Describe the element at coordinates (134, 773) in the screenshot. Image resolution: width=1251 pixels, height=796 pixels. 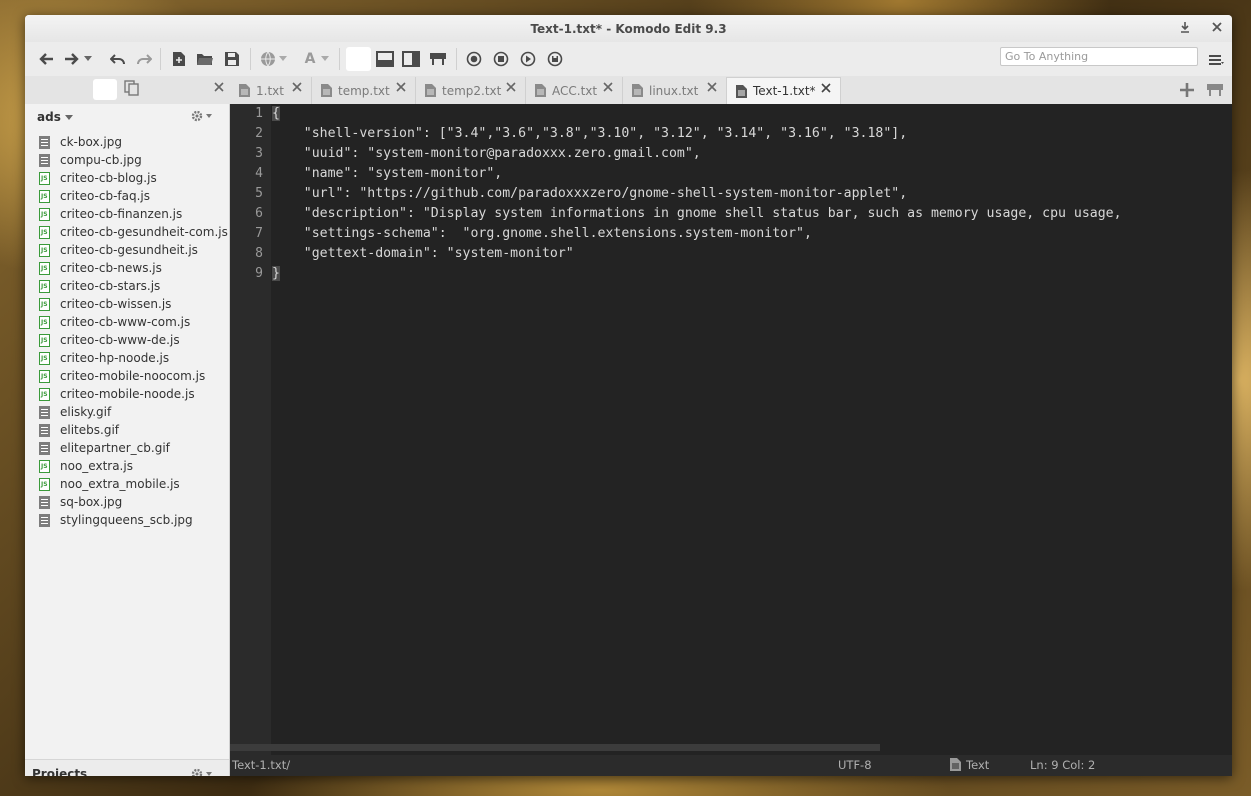
I see `projects-expand-button` at that location.